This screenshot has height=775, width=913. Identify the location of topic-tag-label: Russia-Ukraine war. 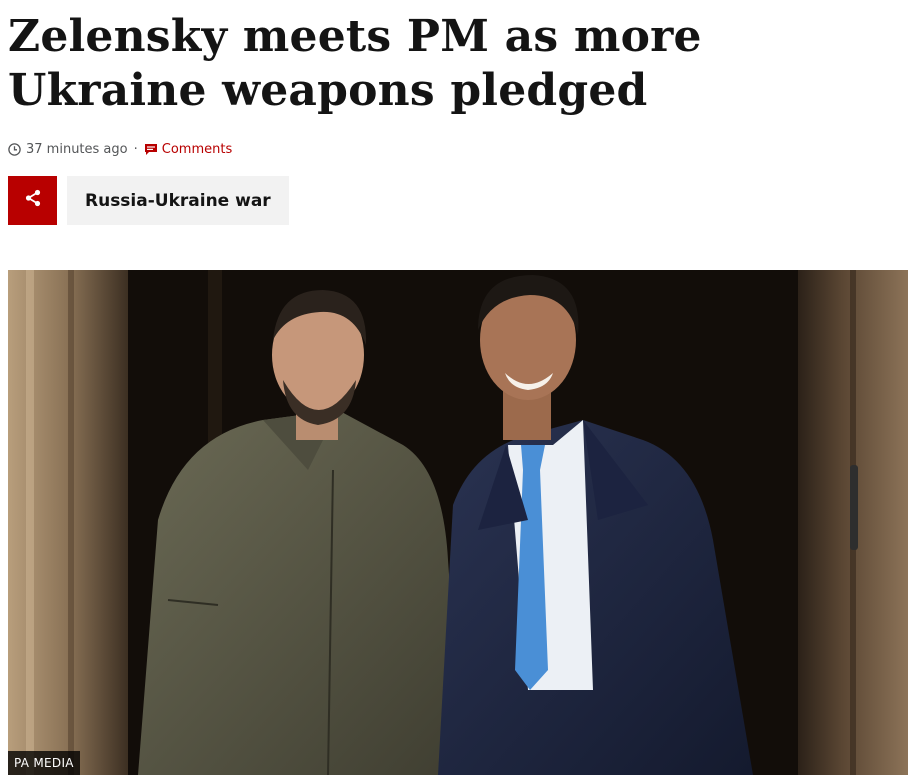
(178, 200).